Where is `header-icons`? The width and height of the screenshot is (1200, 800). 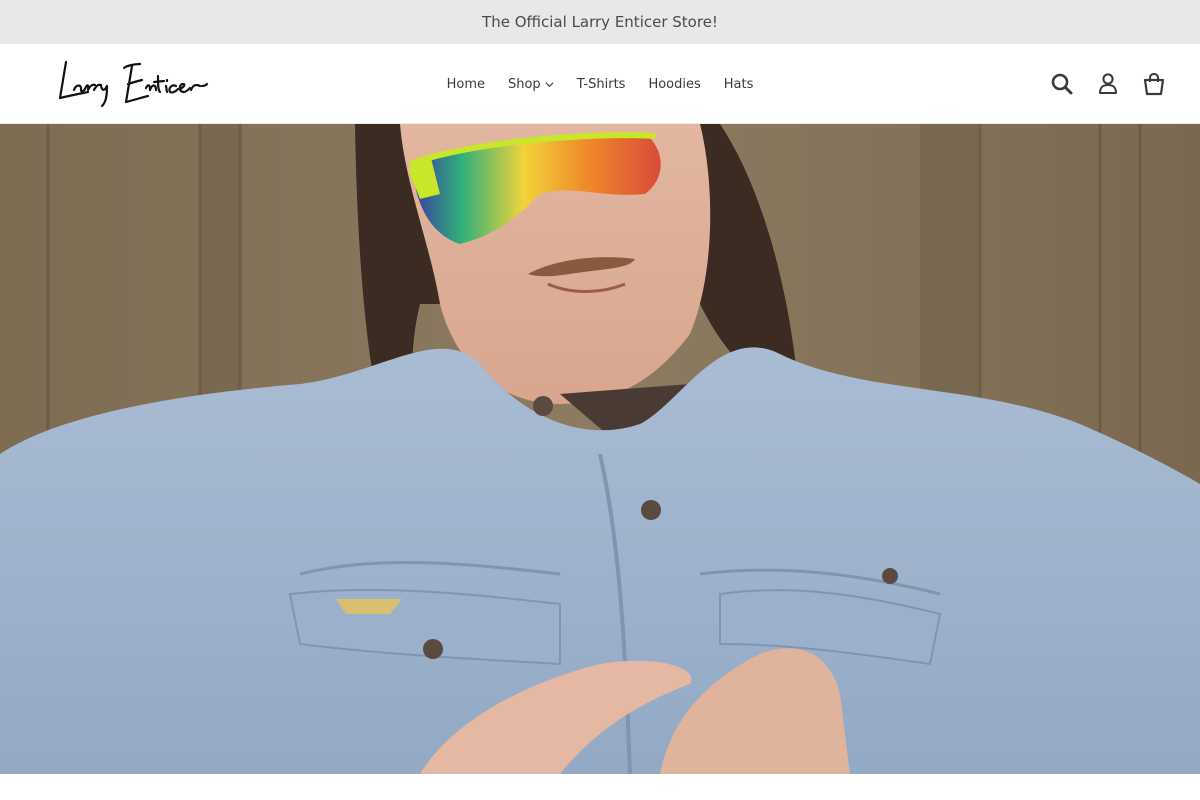 header-icons is located at coordinates (1108, 84).